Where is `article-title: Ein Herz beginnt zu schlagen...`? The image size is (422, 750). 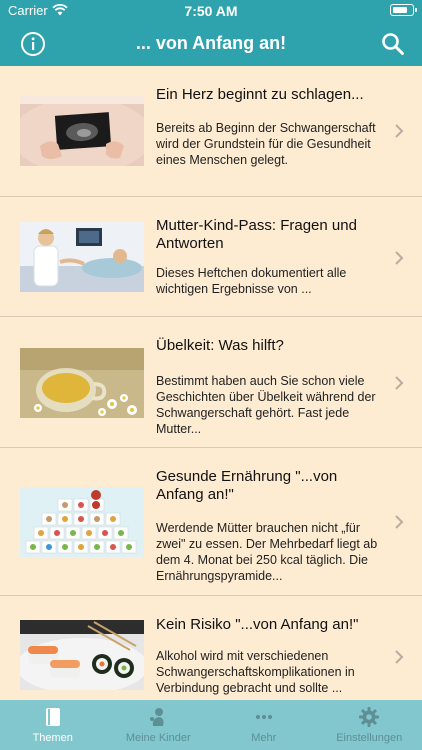 article-title: Ein Herz beginnt zu schlagen... is located at coordinates (260, 94).